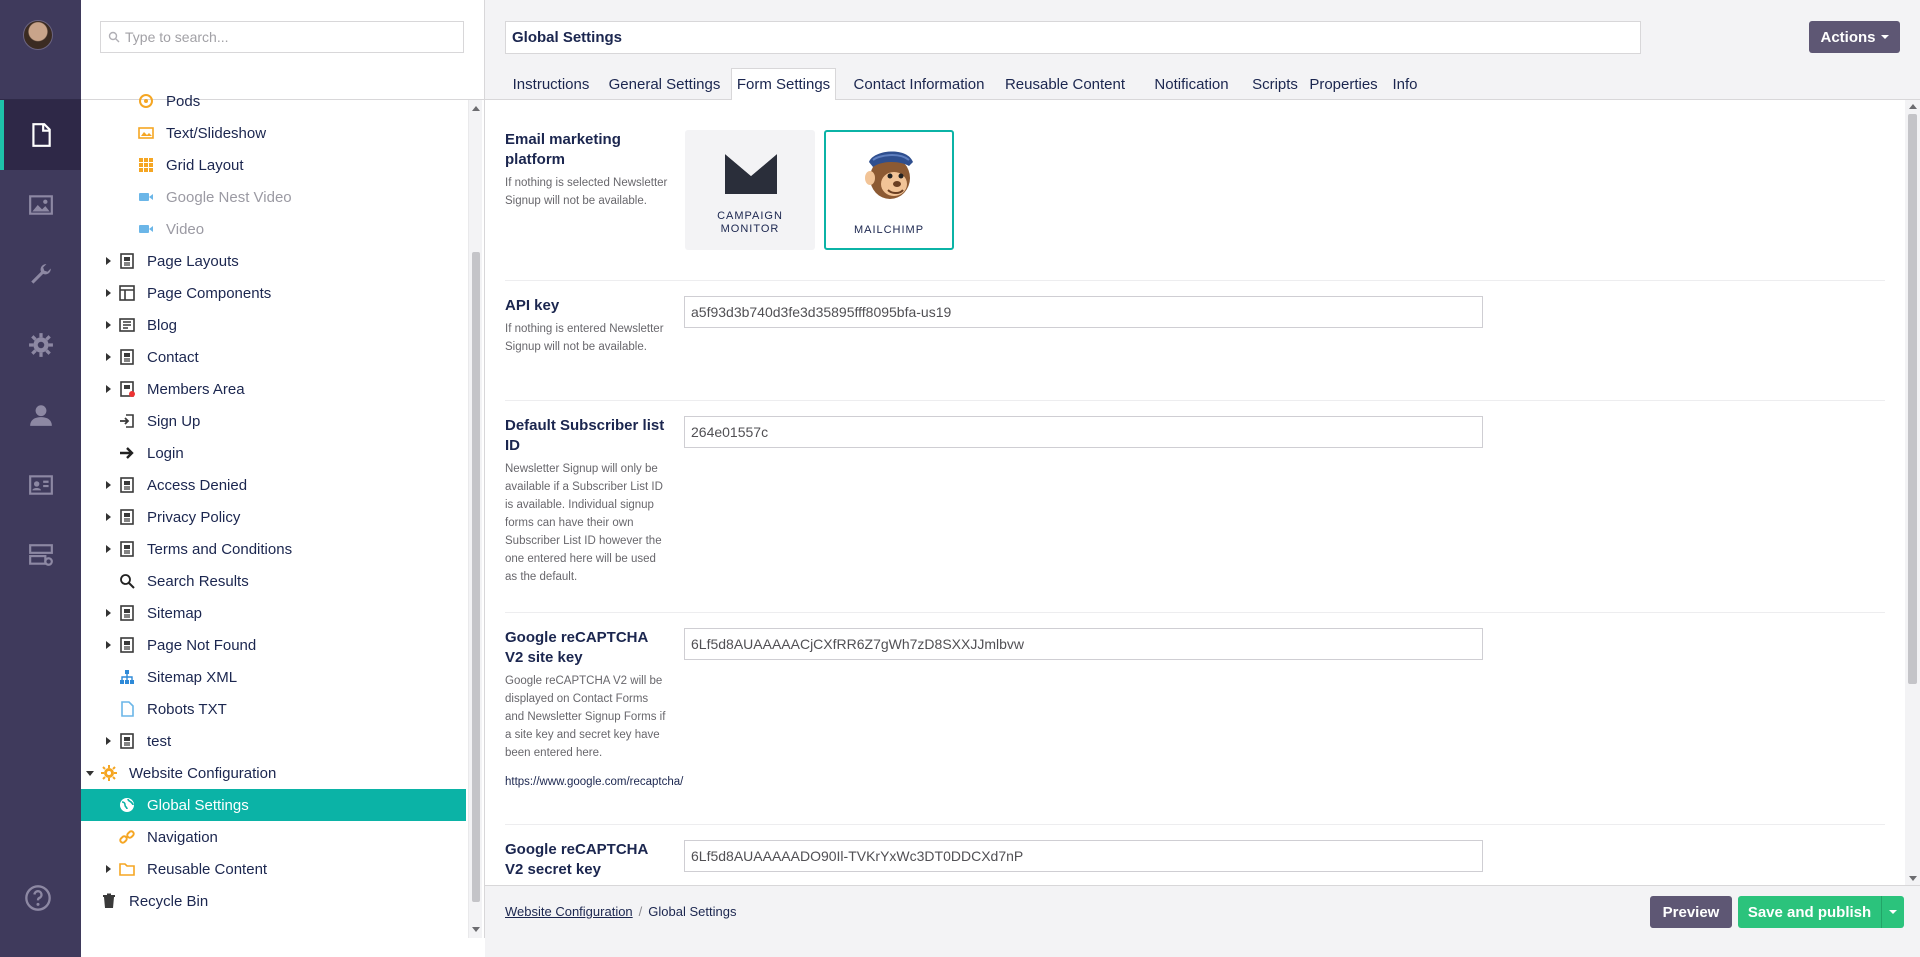 This screenshot has height=957, width=1920. What do you see at coordinates (594, 782) in the screenshot?
I see `recaptcha-link: https://www.google.com/recaptcha/` at bounding box center [594, 782].